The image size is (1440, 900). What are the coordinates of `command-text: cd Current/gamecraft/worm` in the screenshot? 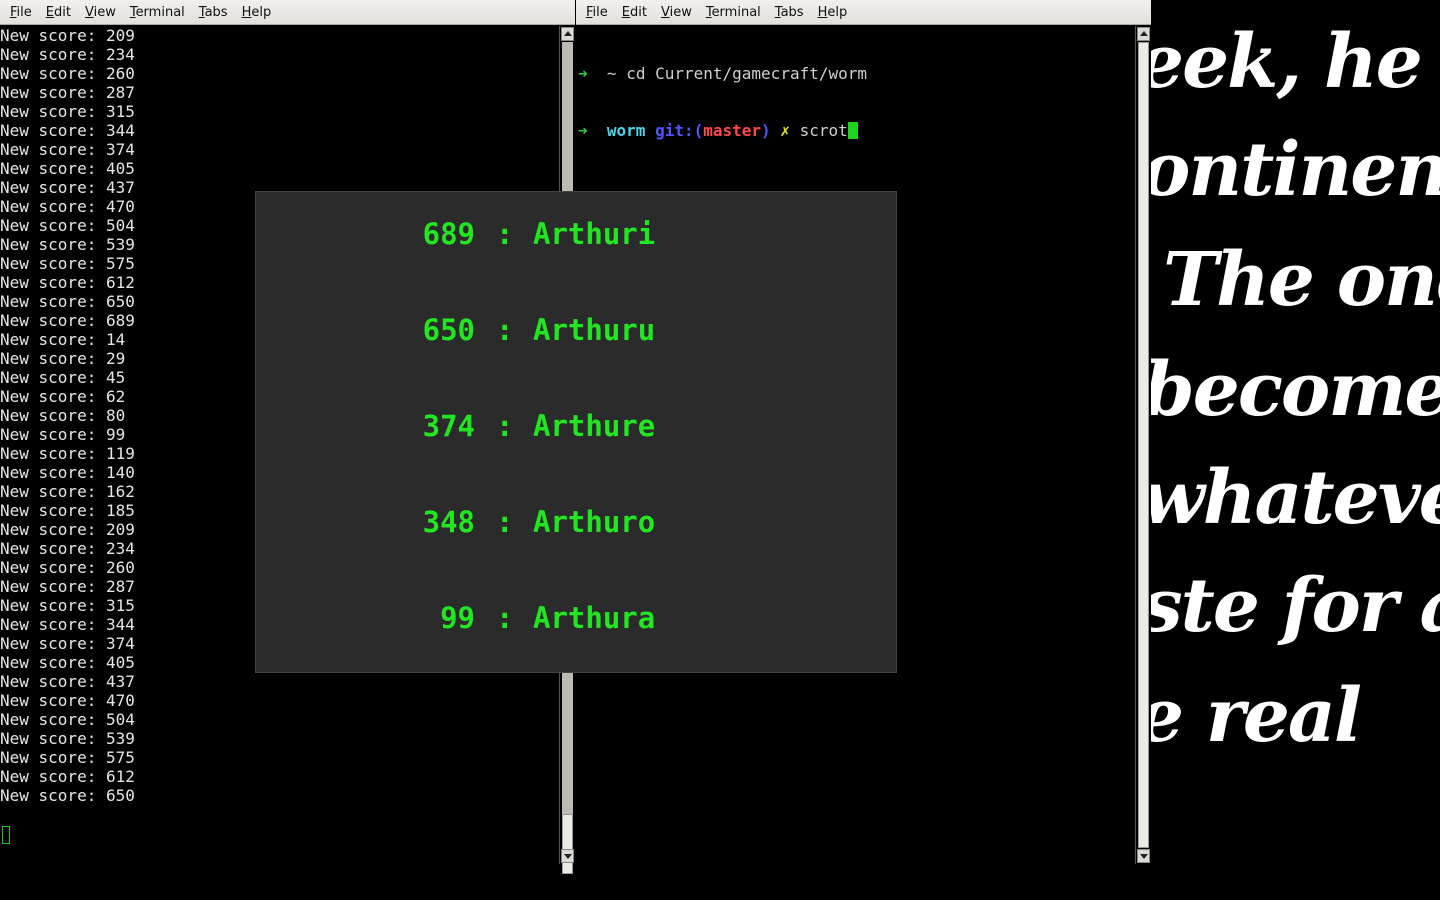 It's located at (747, 73).